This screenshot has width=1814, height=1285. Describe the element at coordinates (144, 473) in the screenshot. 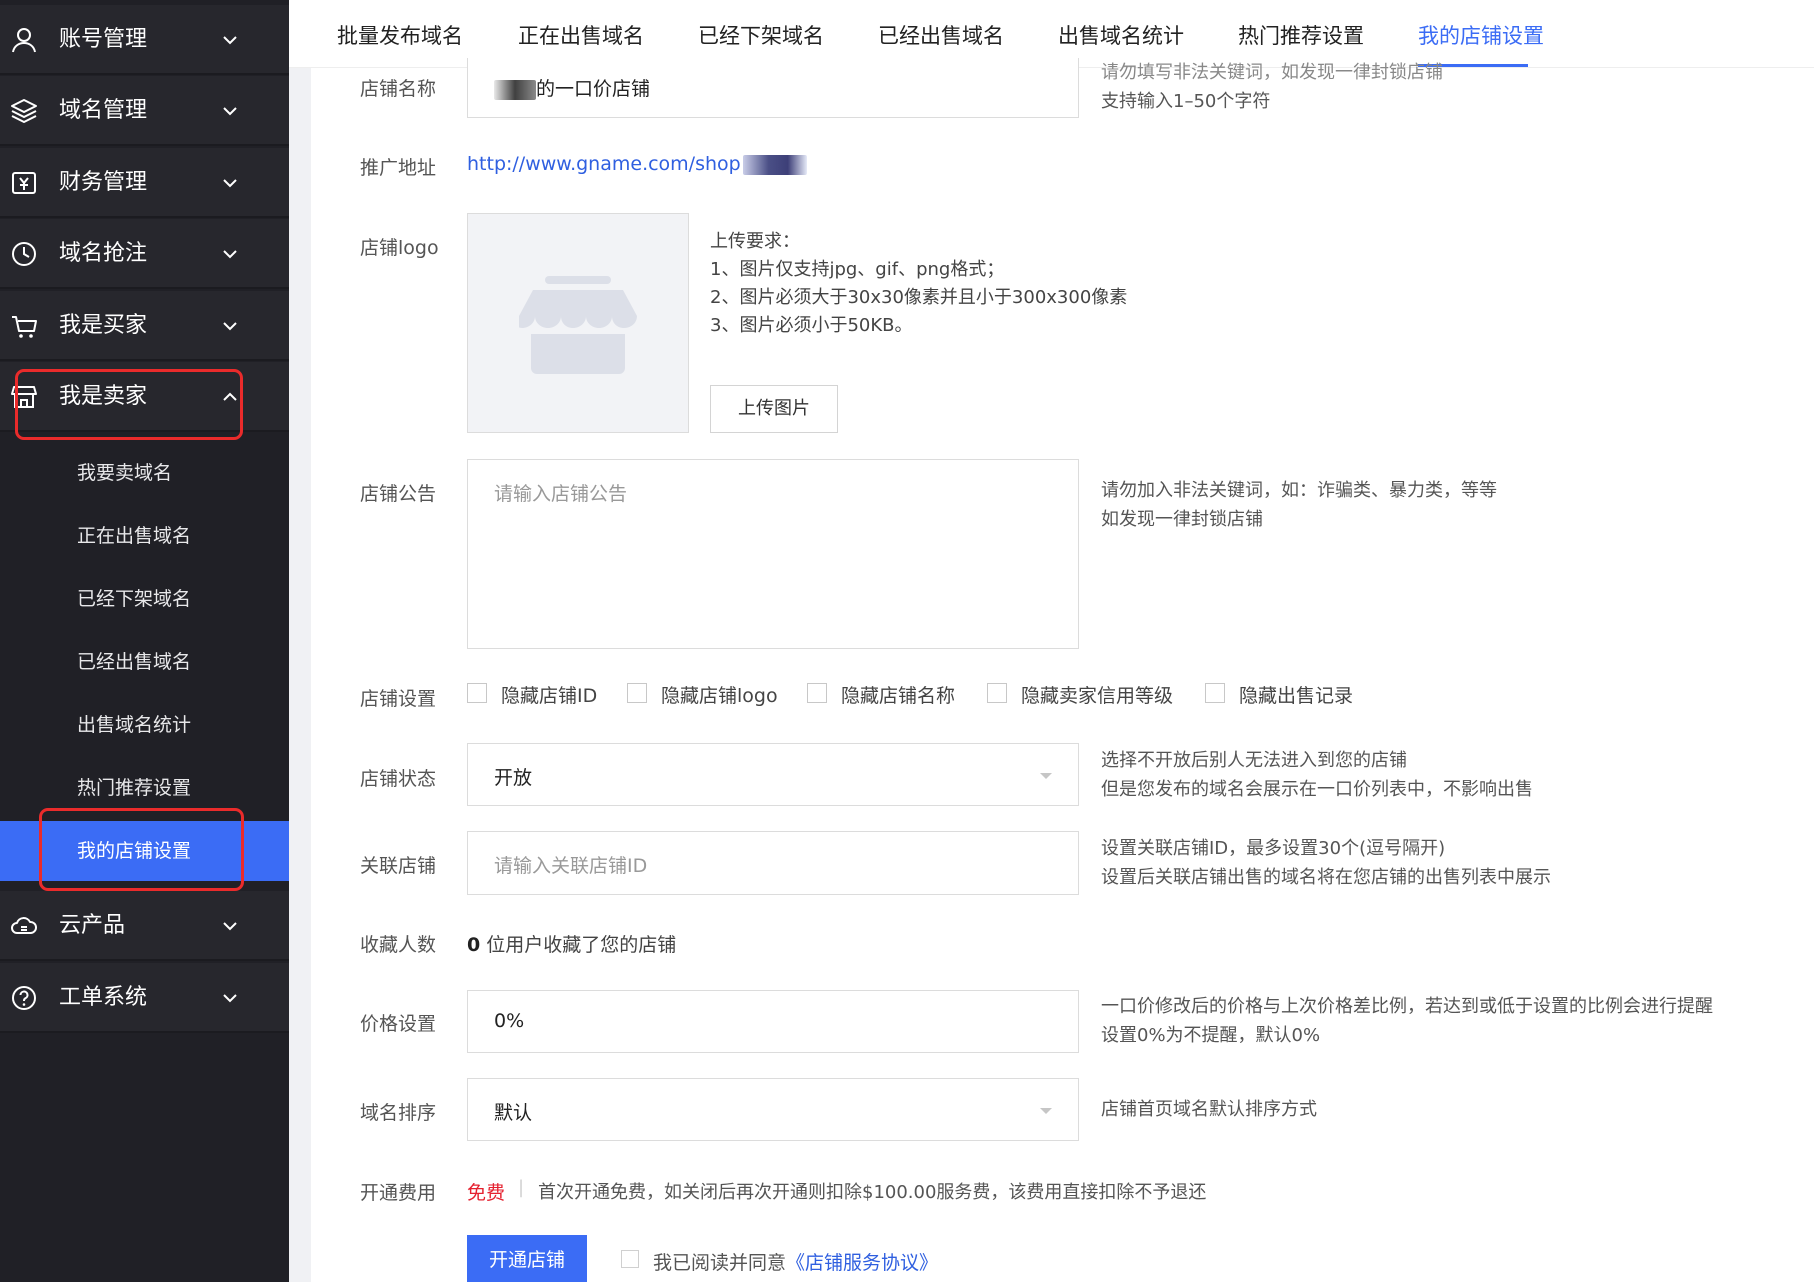

I see `sidebar-item-sell-domain: 我要卖域名` at that location.